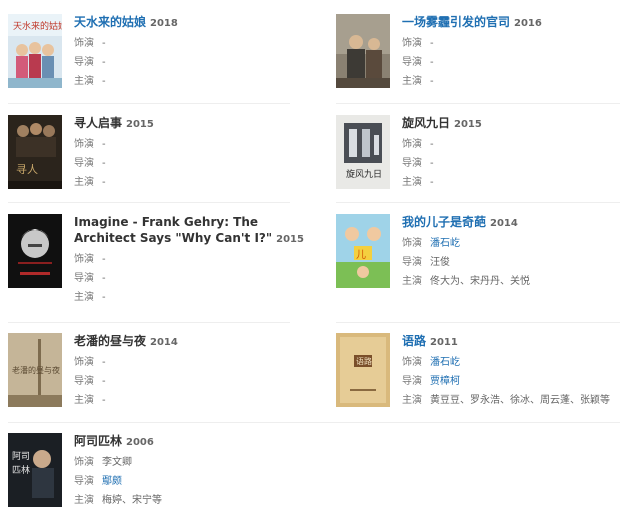 Image resolution: width=620 pixels, height=529 pixels. What do you see at coordinates (153, 381) in the screenshot?
I see `film-item: 老潘的昼与夜 老潘的昼与夜 2014 饰演 - 导演 - 主演 -` at bounding box center [153, 381].